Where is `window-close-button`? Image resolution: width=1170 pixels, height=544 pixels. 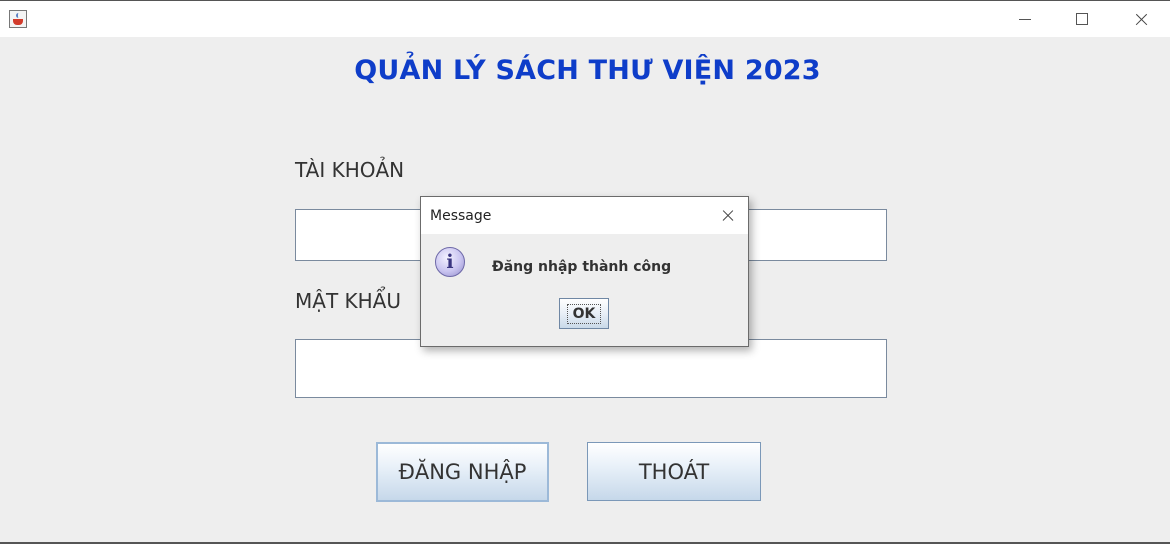 window-close-button is located at coordinates (1140, 20).